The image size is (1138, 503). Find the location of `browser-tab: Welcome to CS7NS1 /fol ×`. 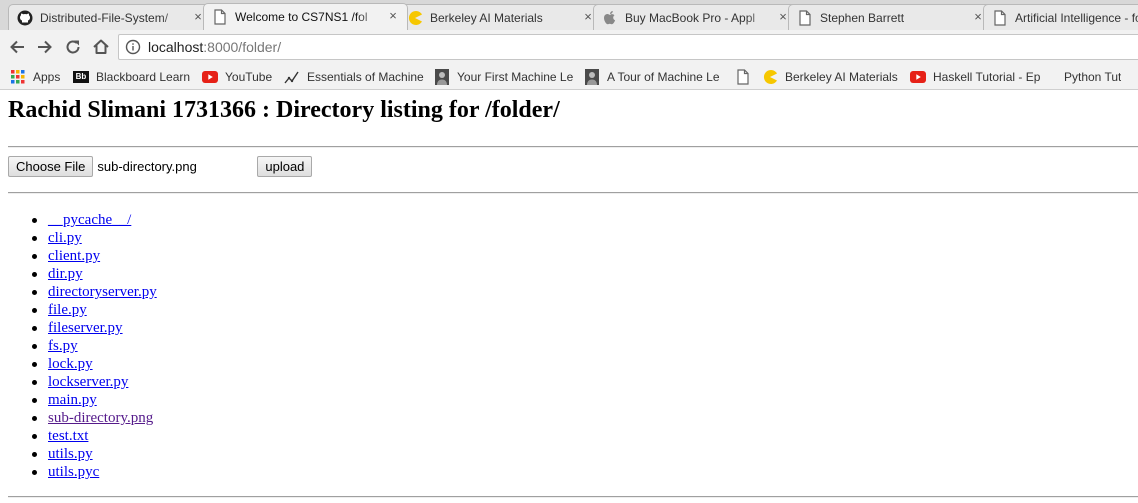

browser-tab: Welcome to CS7NS1 /fol × is located at coordinates (305, 16).